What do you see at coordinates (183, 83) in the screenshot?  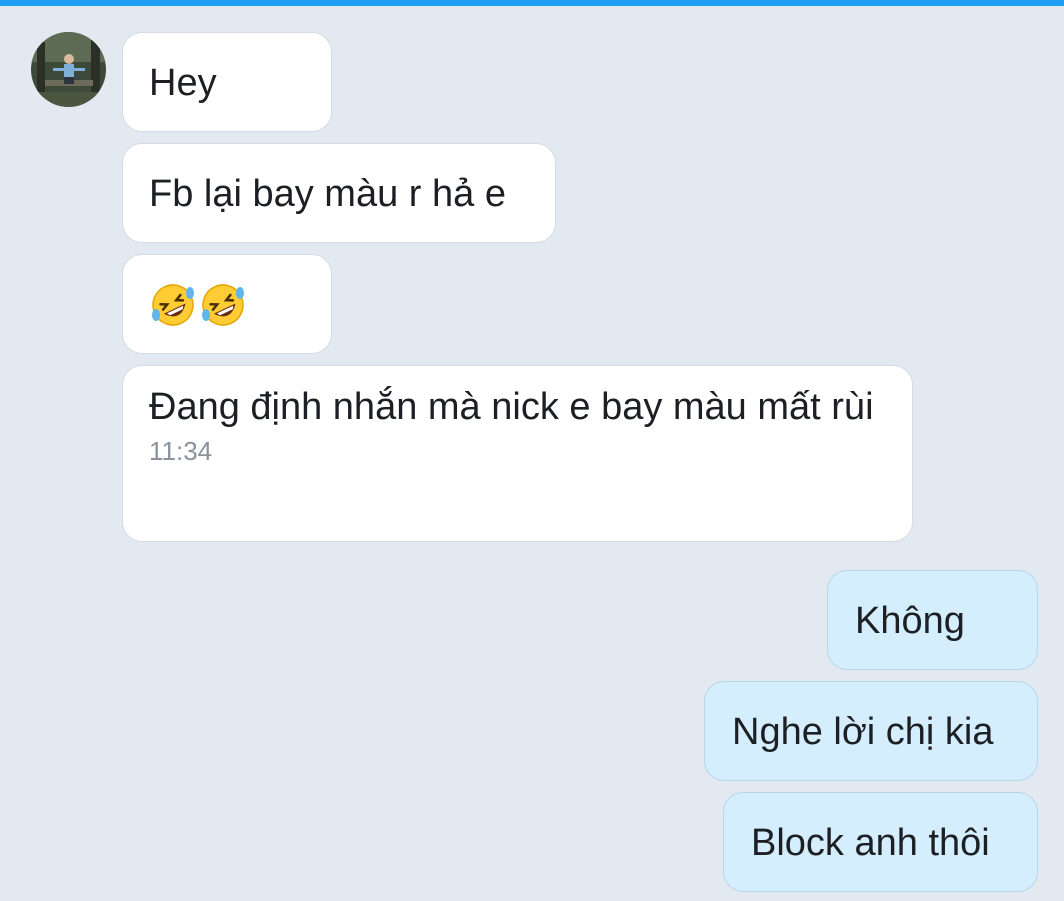 I see `message-text: Hey` at bounding box center [183, 83].